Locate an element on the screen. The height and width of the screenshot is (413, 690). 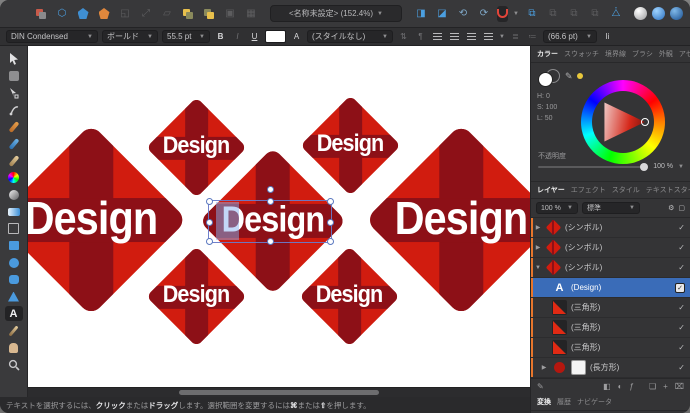
ligature-button: li is located at coordinates (607, 36).